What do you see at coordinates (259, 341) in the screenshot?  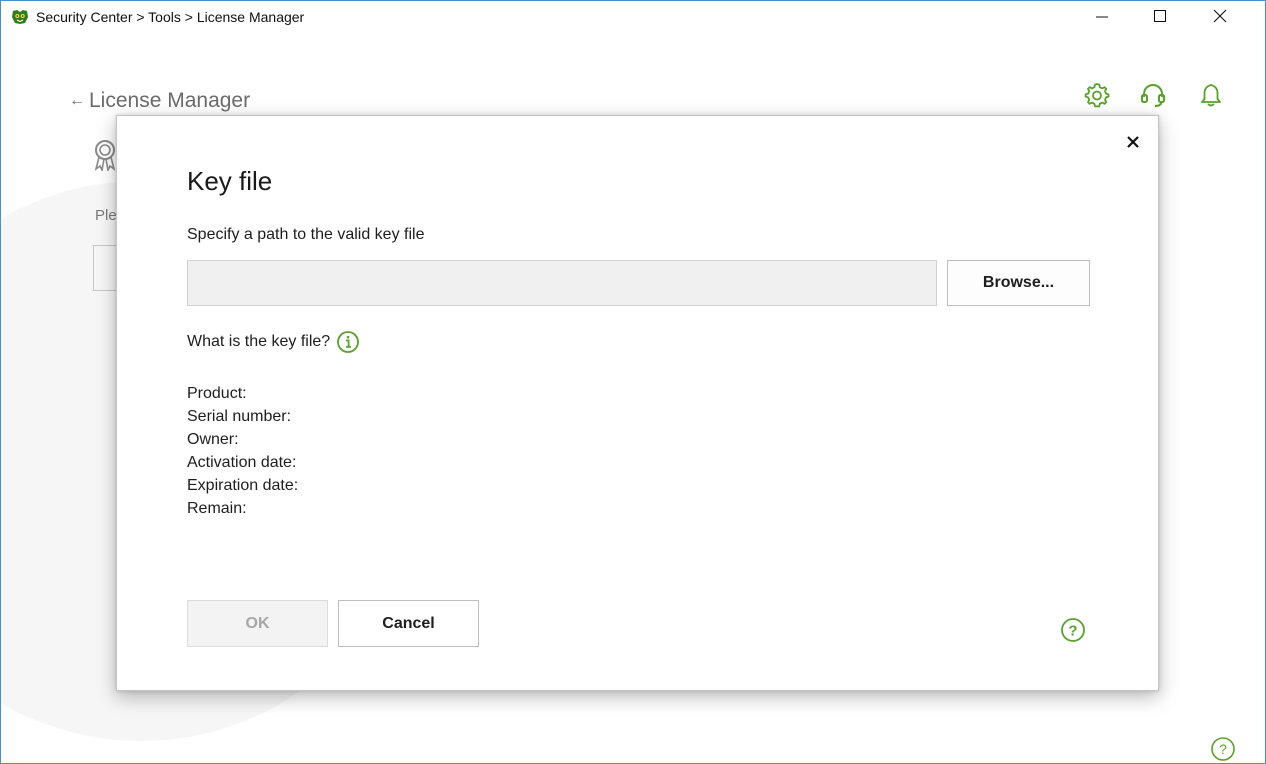 I see `what-is-key-file-label: What is the key file?` at bounding box center [259, 341].